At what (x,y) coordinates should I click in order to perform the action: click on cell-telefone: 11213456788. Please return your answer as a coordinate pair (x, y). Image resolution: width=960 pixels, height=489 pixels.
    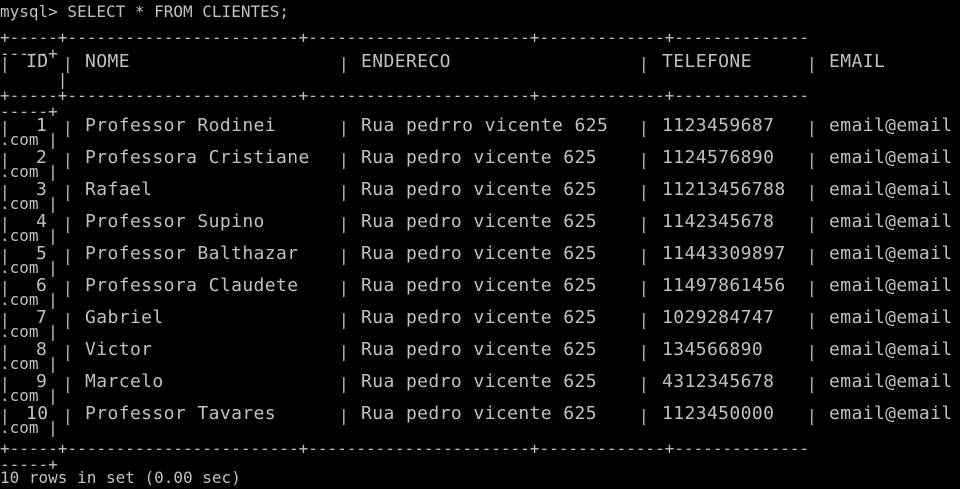
    Looking at the image, I should click on (724, 189).